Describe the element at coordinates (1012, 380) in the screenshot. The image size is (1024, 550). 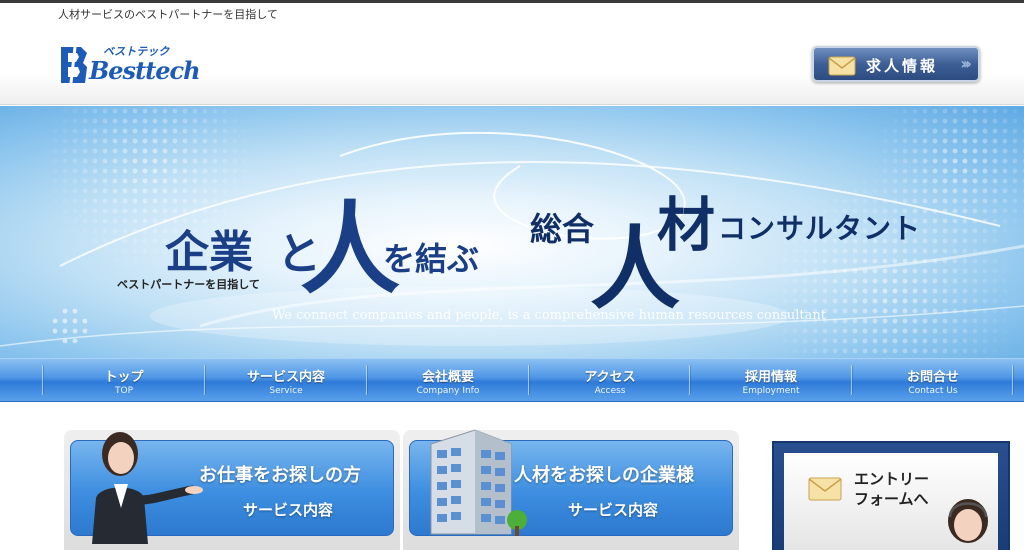
I see `nav-divider` at that location.